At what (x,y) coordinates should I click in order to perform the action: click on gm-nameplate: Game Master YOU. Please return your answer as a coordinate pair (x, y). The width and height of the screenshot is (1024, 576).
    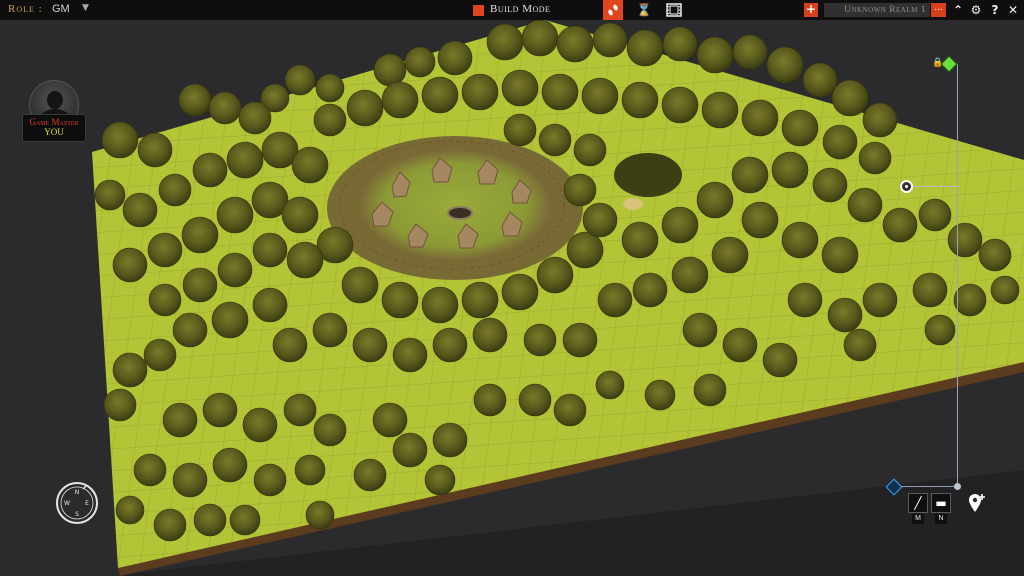
    Looking at the image, I should click on (54, 128).